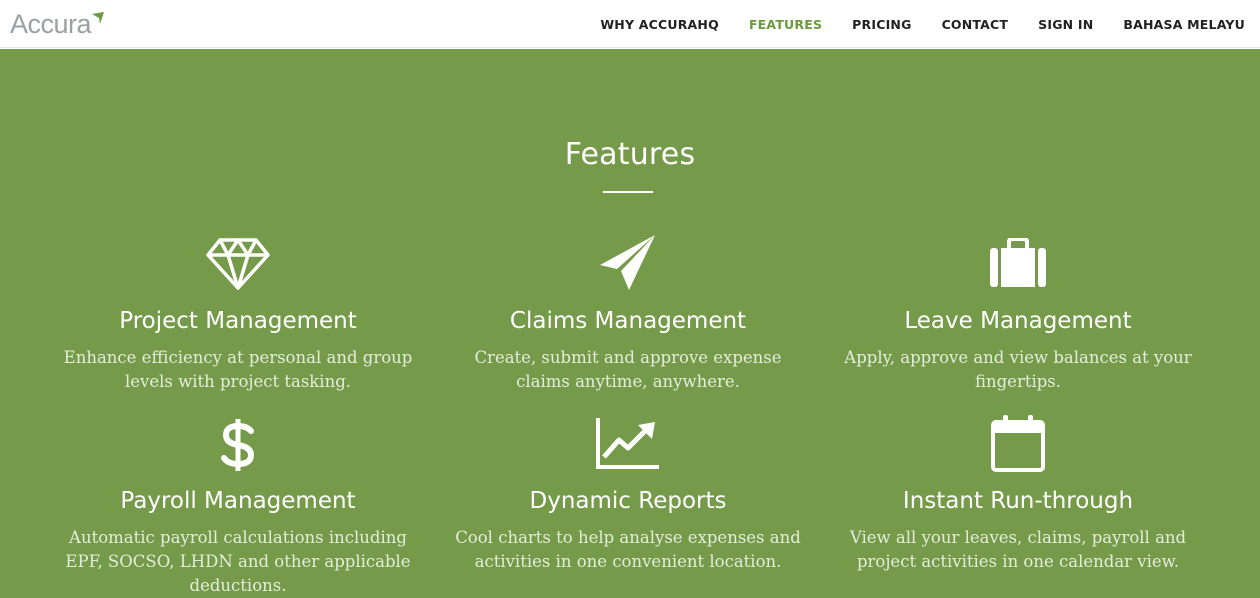 The width and height of the screenshot is (1260, 598). Describe the element at coordinates (628, 443) in the screenshot. I see `line-chart-icon` at that location.